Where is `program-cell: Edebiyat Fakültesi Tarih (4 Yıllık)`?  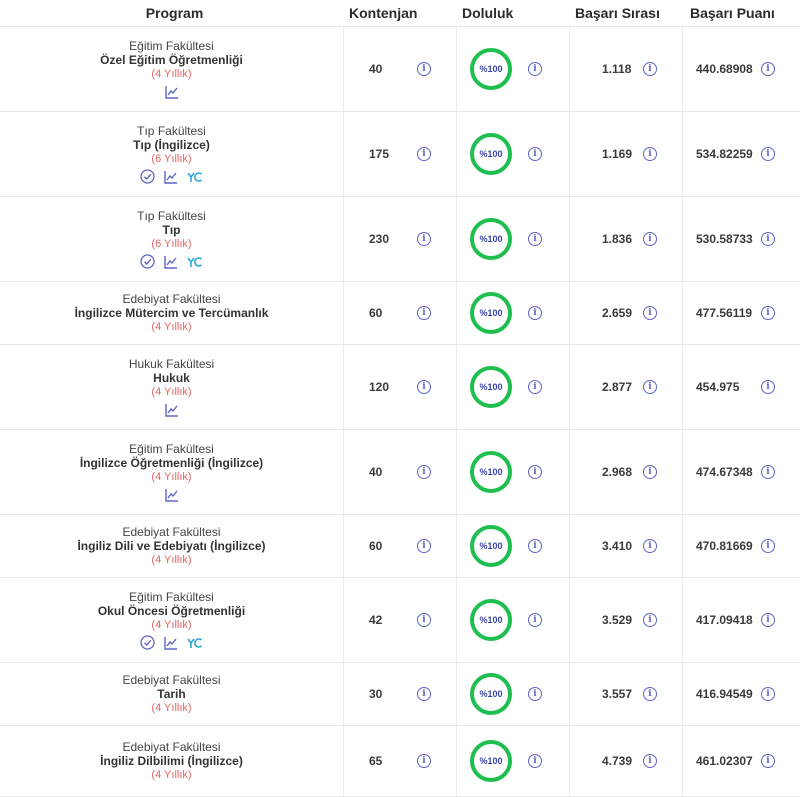
program-cell: Edebiyat Fakültesi Tarih (4 Yıllık) is located at coordinates (171, 694).